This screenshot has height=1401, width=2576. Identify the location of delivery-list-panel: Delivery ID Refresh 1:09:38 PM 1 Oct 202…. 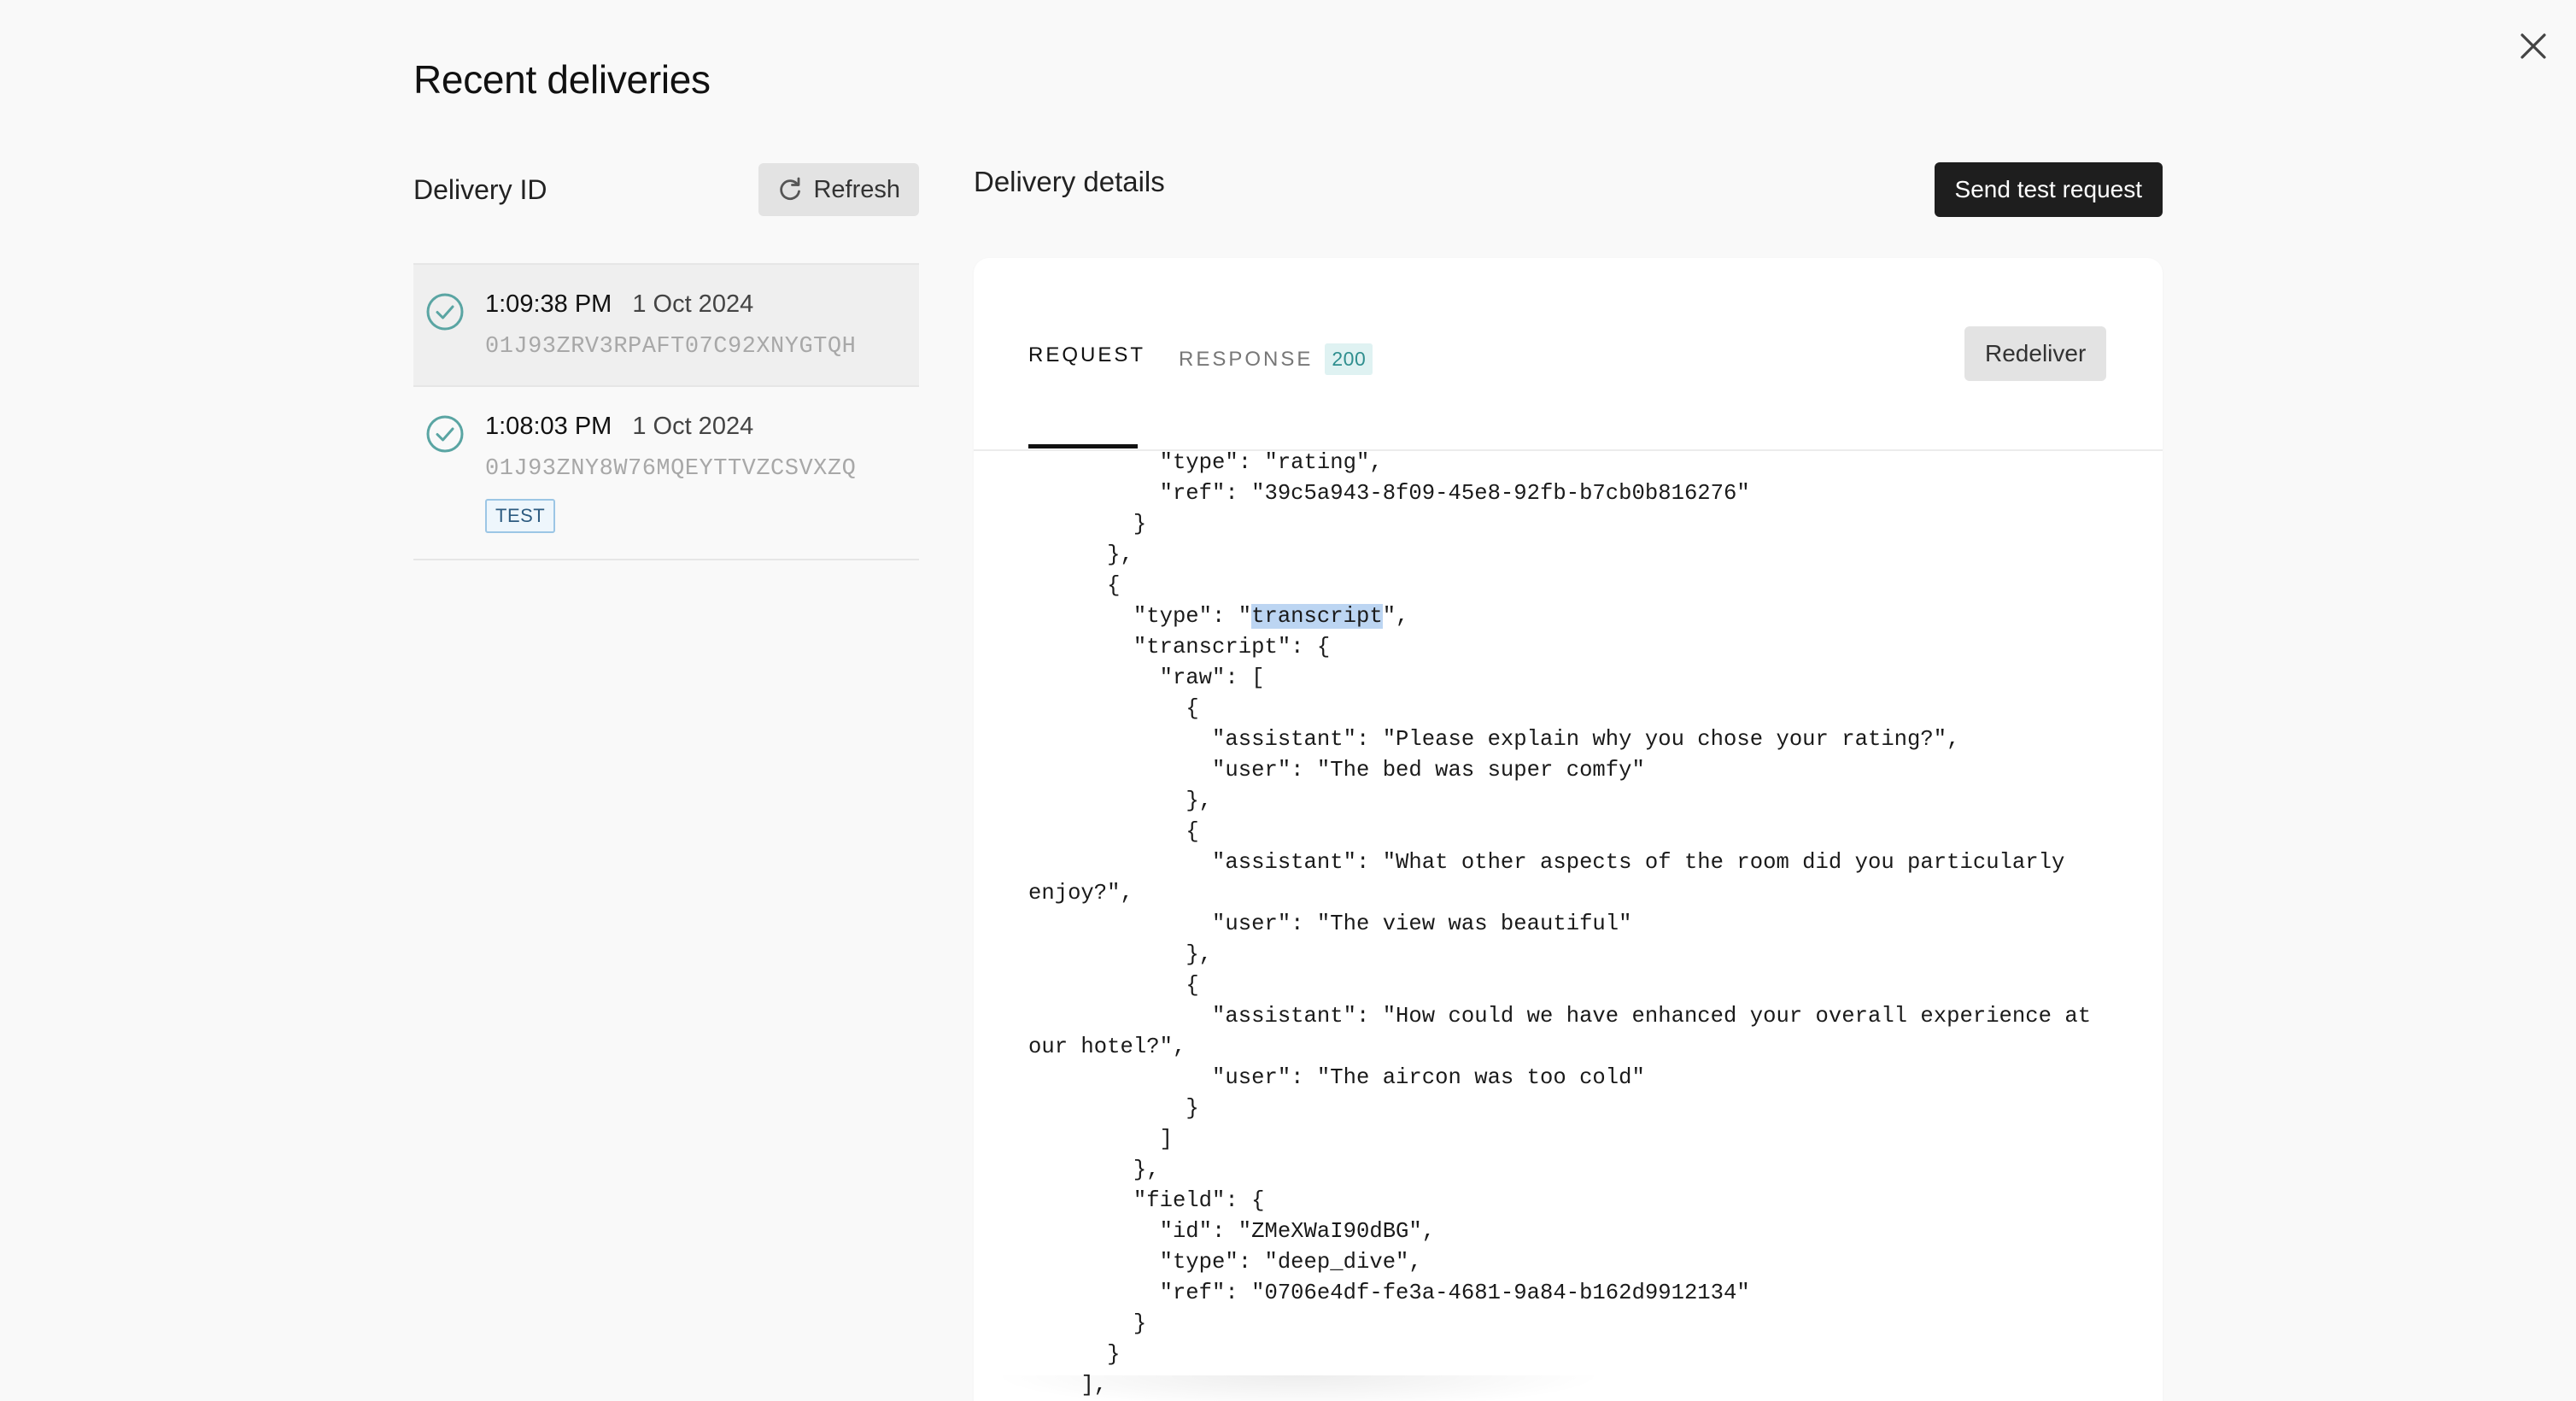
(666, 361).